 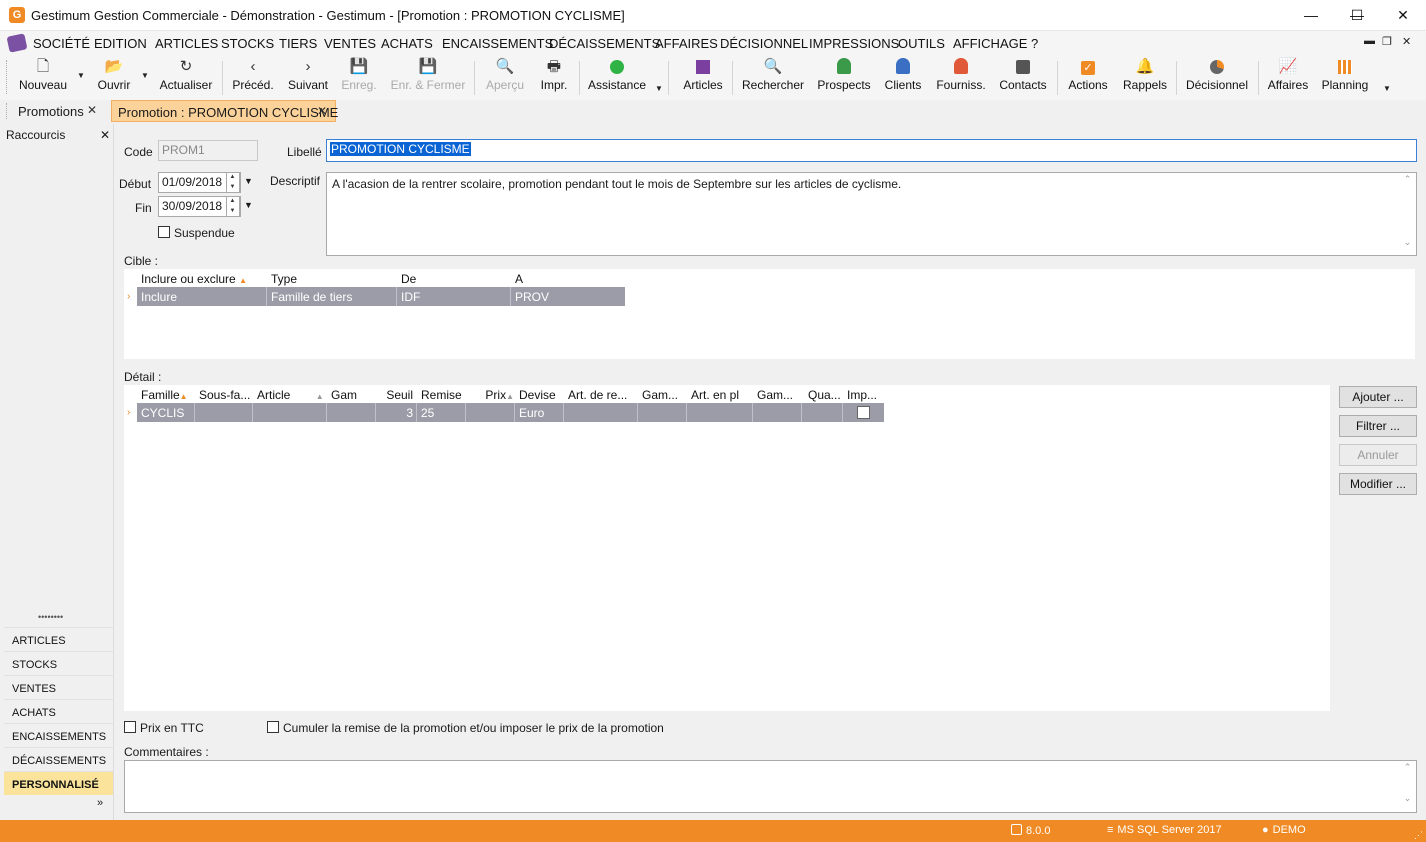 I want to click on sidebar-more-icon: », so click(x=100, y=803).